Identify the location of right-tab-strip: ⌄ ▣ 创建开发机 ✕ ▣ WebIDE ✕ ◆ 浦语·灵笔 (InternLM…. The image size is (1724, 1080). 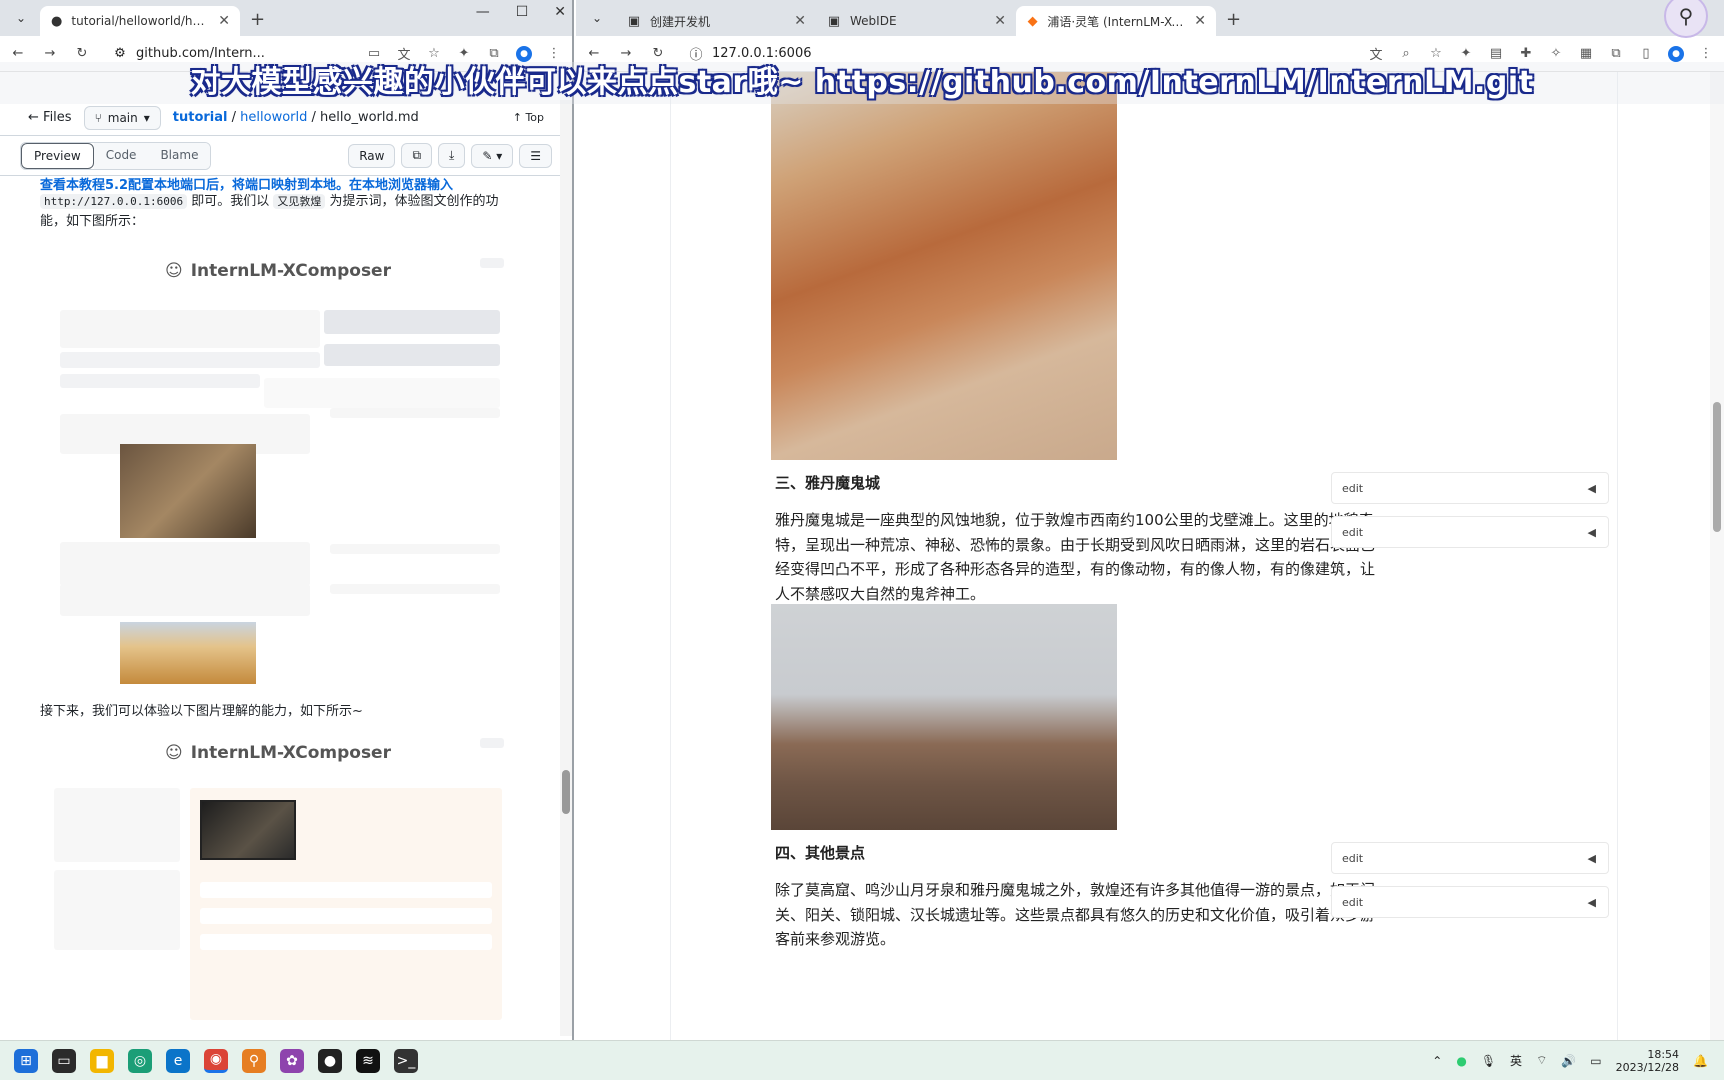
(1150, 19).